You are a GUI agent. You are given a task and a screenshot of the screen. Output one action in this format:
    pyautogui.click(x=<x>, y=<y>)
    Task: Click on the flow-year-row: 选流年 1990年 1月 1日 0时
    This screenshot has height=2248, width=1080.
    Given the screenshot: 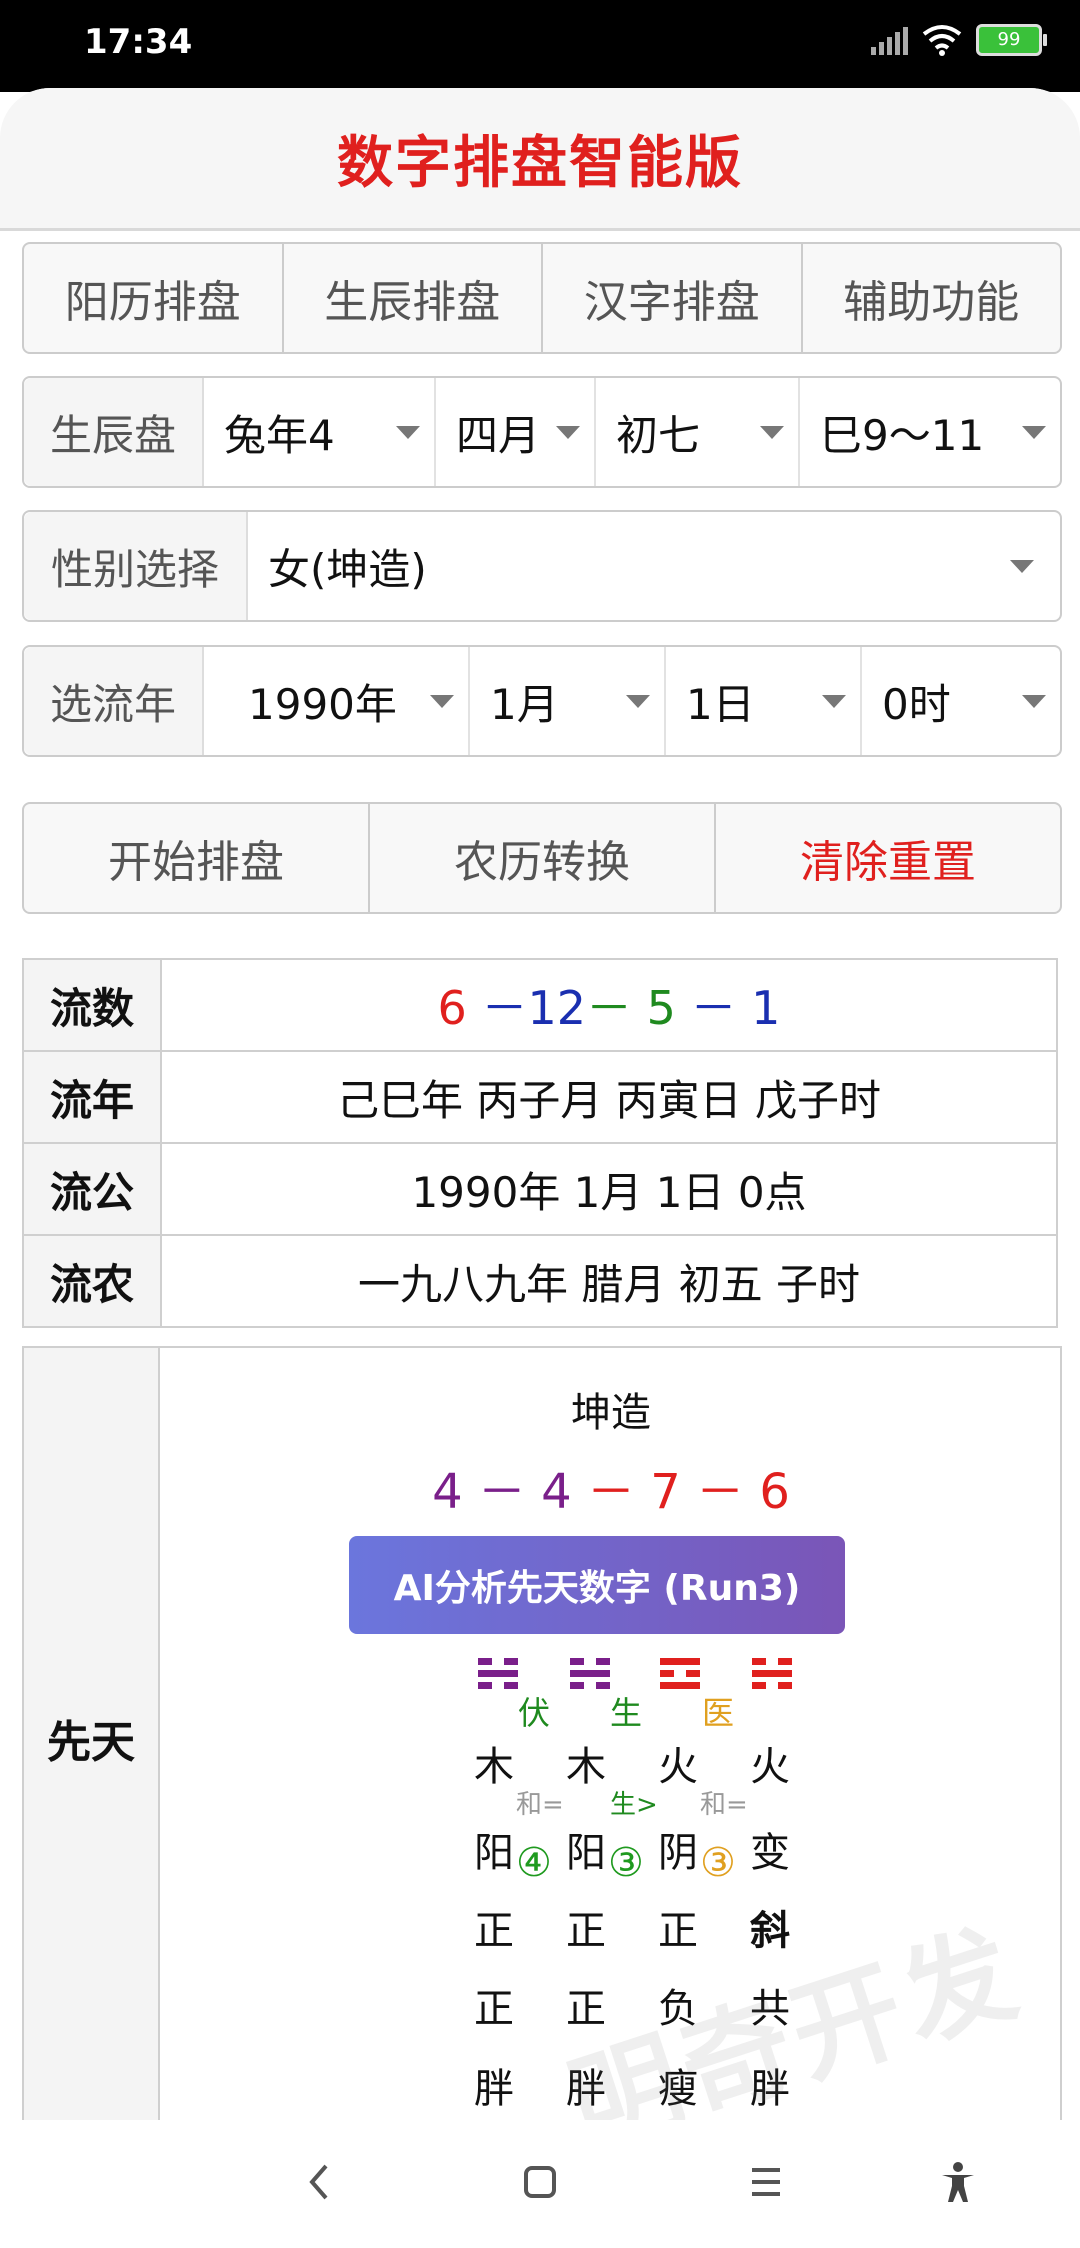 What is the action you would take?
    pyautogui.click(x=542, y=701)
    